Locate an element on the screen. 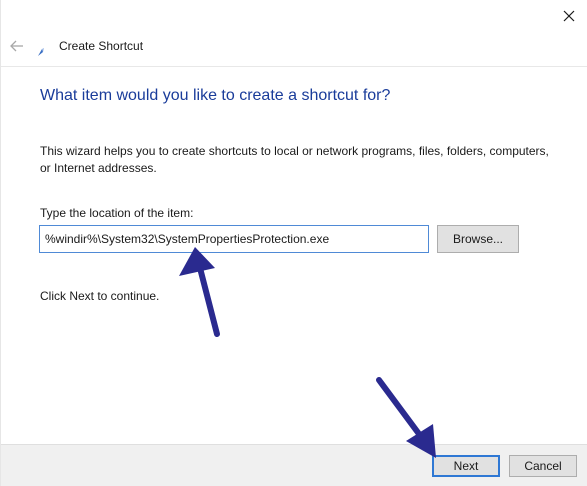  close-button is located at coordinates (569, 16).